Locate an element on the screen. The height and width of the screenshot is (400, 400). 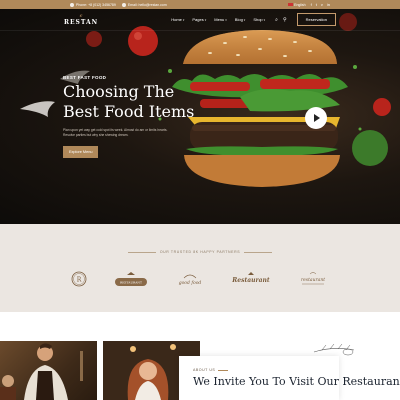
phone-text: Phone: +8 (012) 3456789 is located at coordinates (96, 4).